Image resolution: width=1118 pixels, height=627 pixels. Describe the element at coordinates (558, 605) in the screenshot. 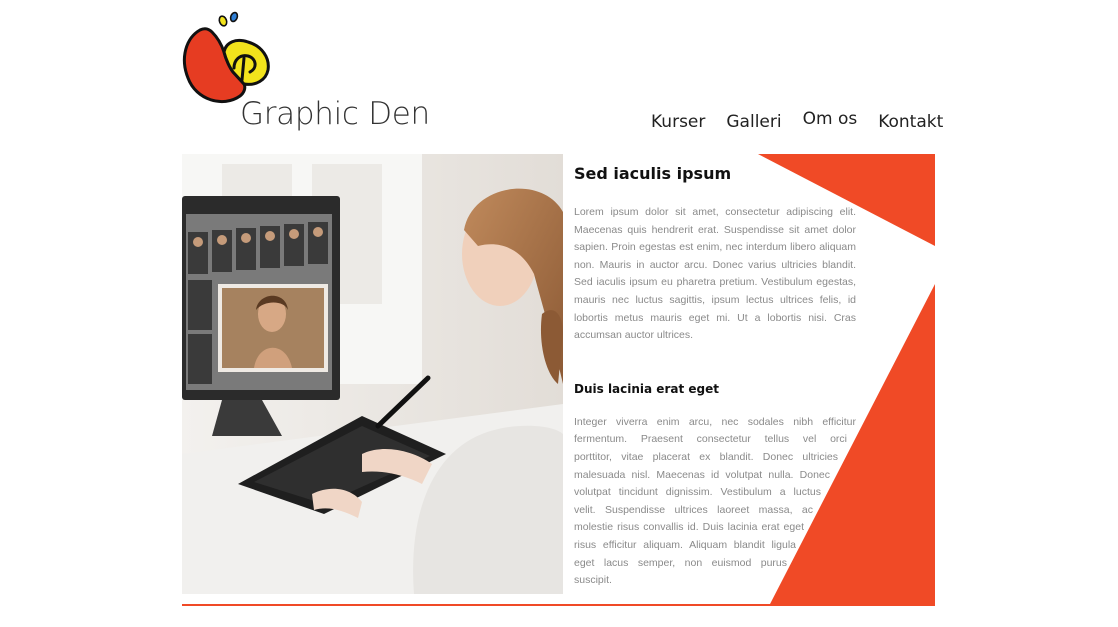

I see `bottom-divider` at that location.